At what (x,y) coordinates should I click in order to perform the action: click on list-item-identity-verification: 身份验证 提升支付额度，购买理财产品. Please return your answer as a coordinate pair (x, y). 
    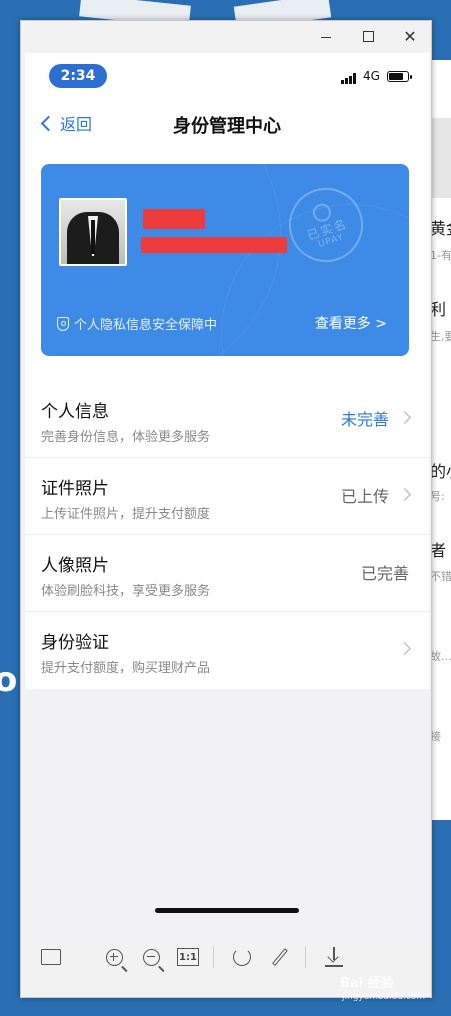
    Looking at the image, I should click on (227, 650).